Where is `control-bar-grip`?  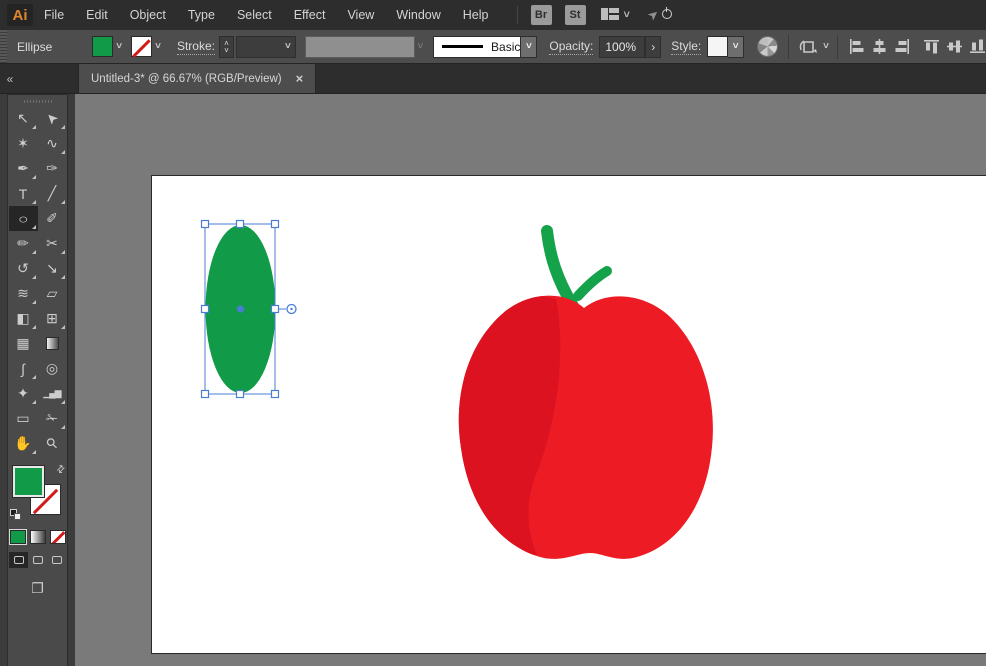 control-bar-grip is located at coordinates (3, 46).